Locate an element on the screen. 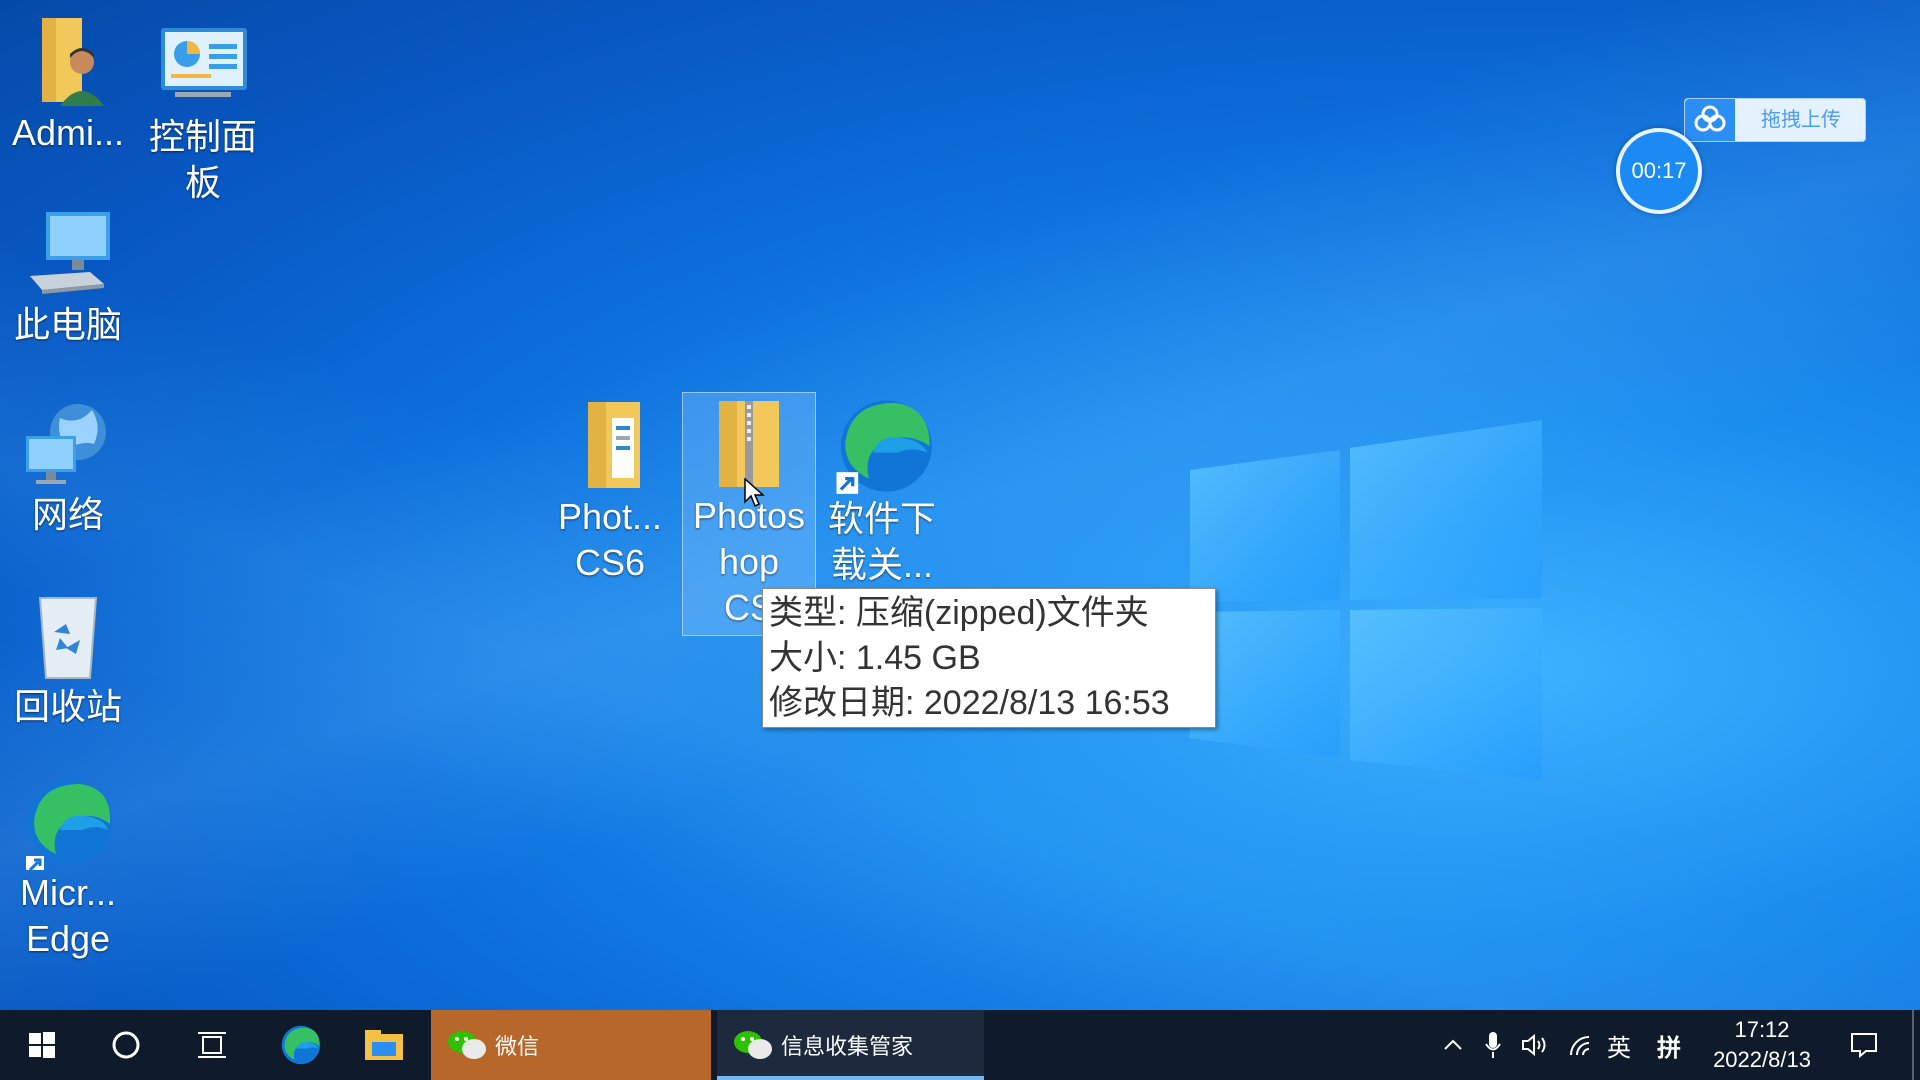  taskbar: 微信 信息收集管家 英 拼 17:12 2022/8/13 is located at coordinates (960, 1045).